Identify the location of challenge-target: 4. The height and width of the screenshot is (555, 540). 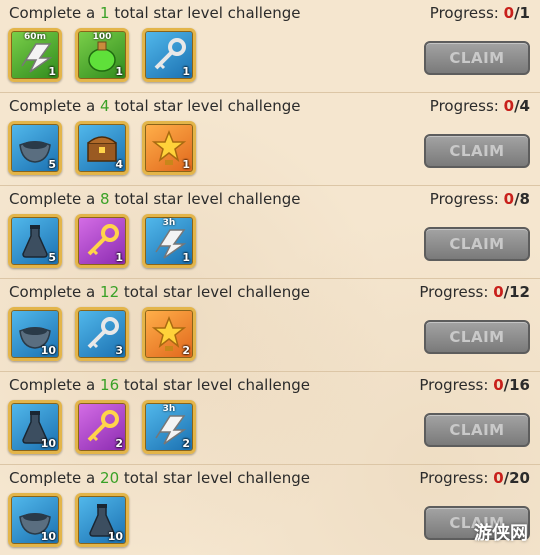
(105, 106).